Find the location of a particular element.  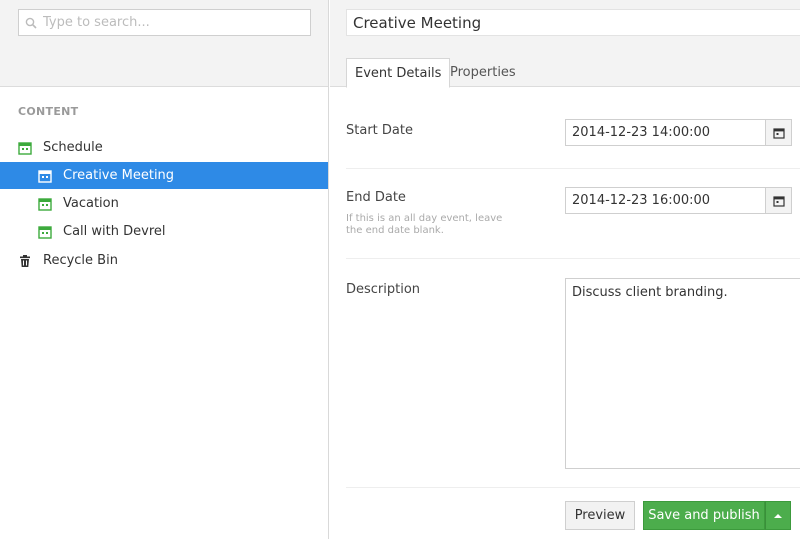

end-date-picker-button is located at coordinates (778, 200).